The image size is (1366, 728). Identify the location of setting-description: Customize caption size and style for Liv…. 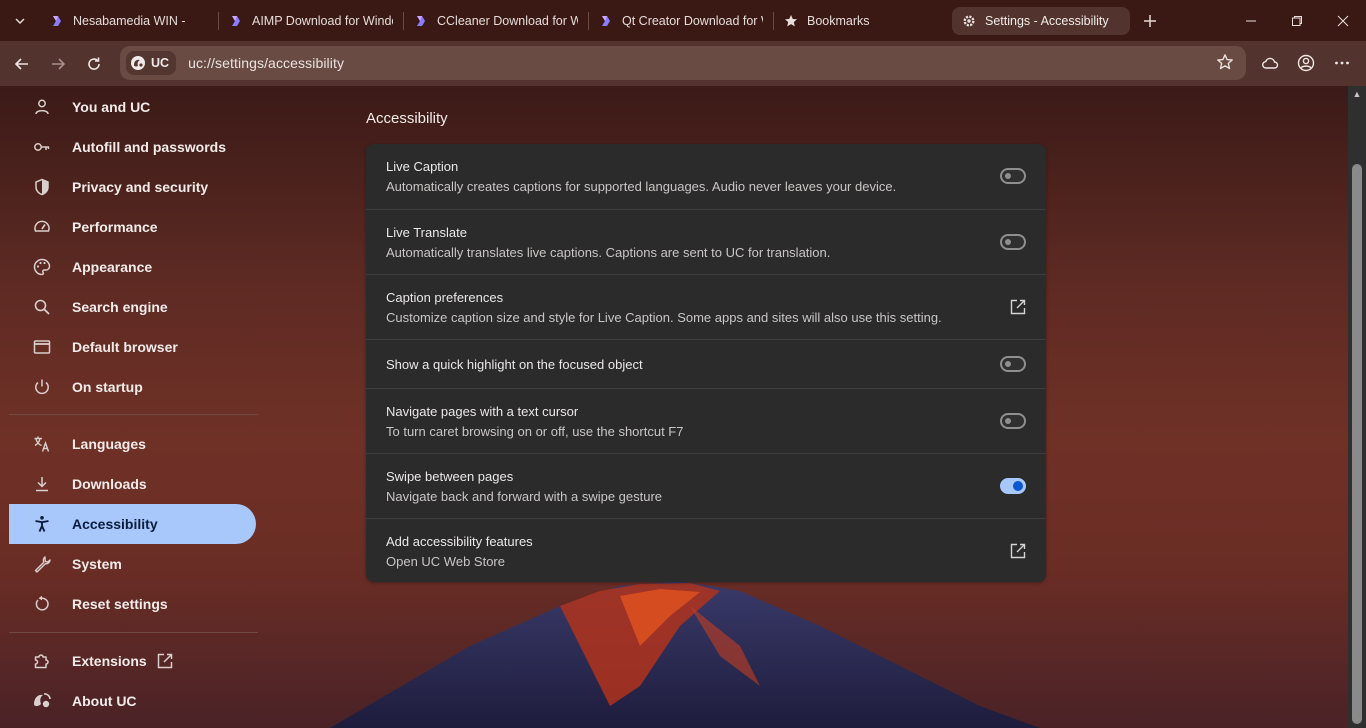
(664, 317).